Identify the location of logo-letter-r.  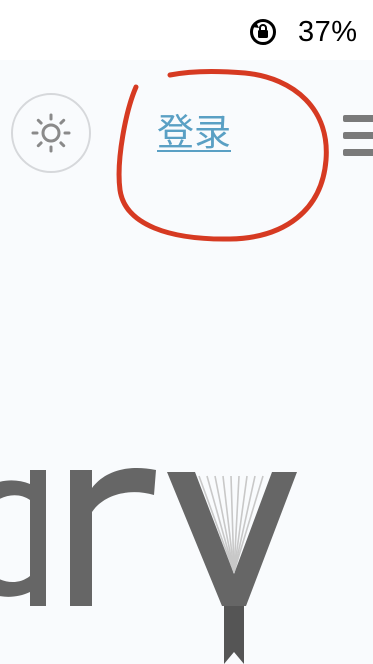
(113, 537).